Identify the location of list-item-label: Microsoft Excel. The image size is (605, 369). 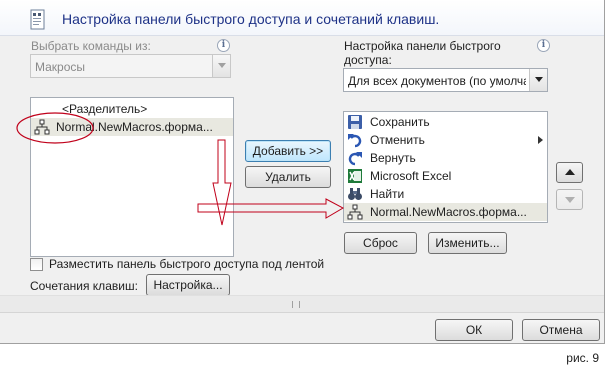
(411, 176).